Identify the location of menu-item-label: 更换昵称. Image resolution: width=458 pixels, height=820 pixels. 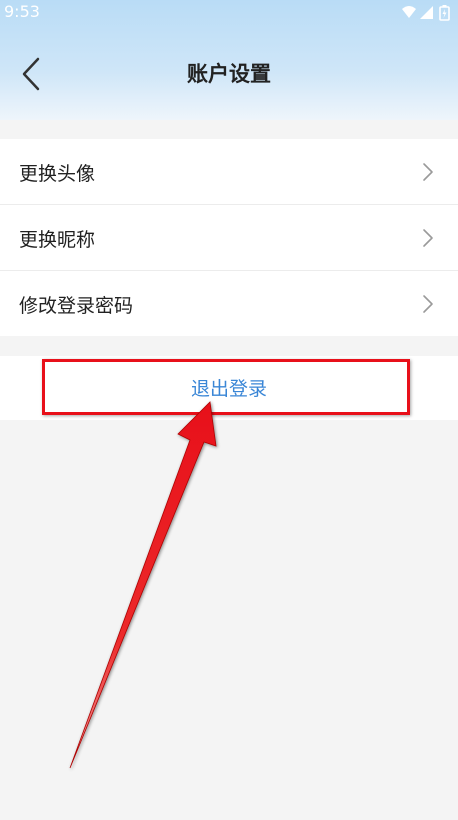
(57, 240).